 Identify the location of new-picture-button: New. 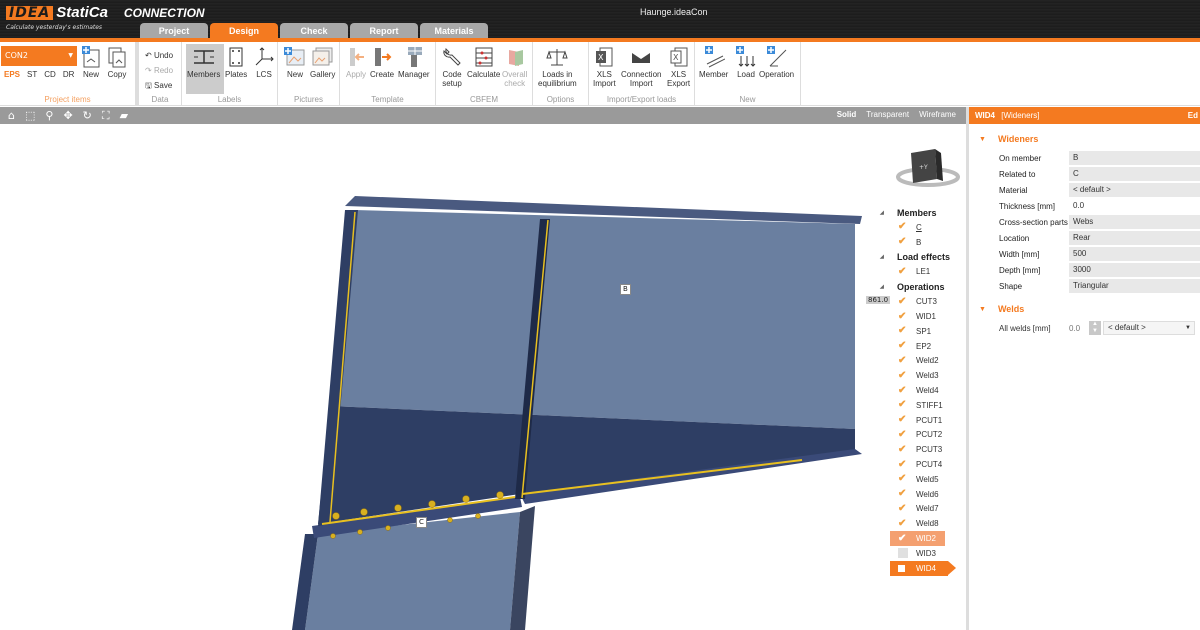
(295, 62).